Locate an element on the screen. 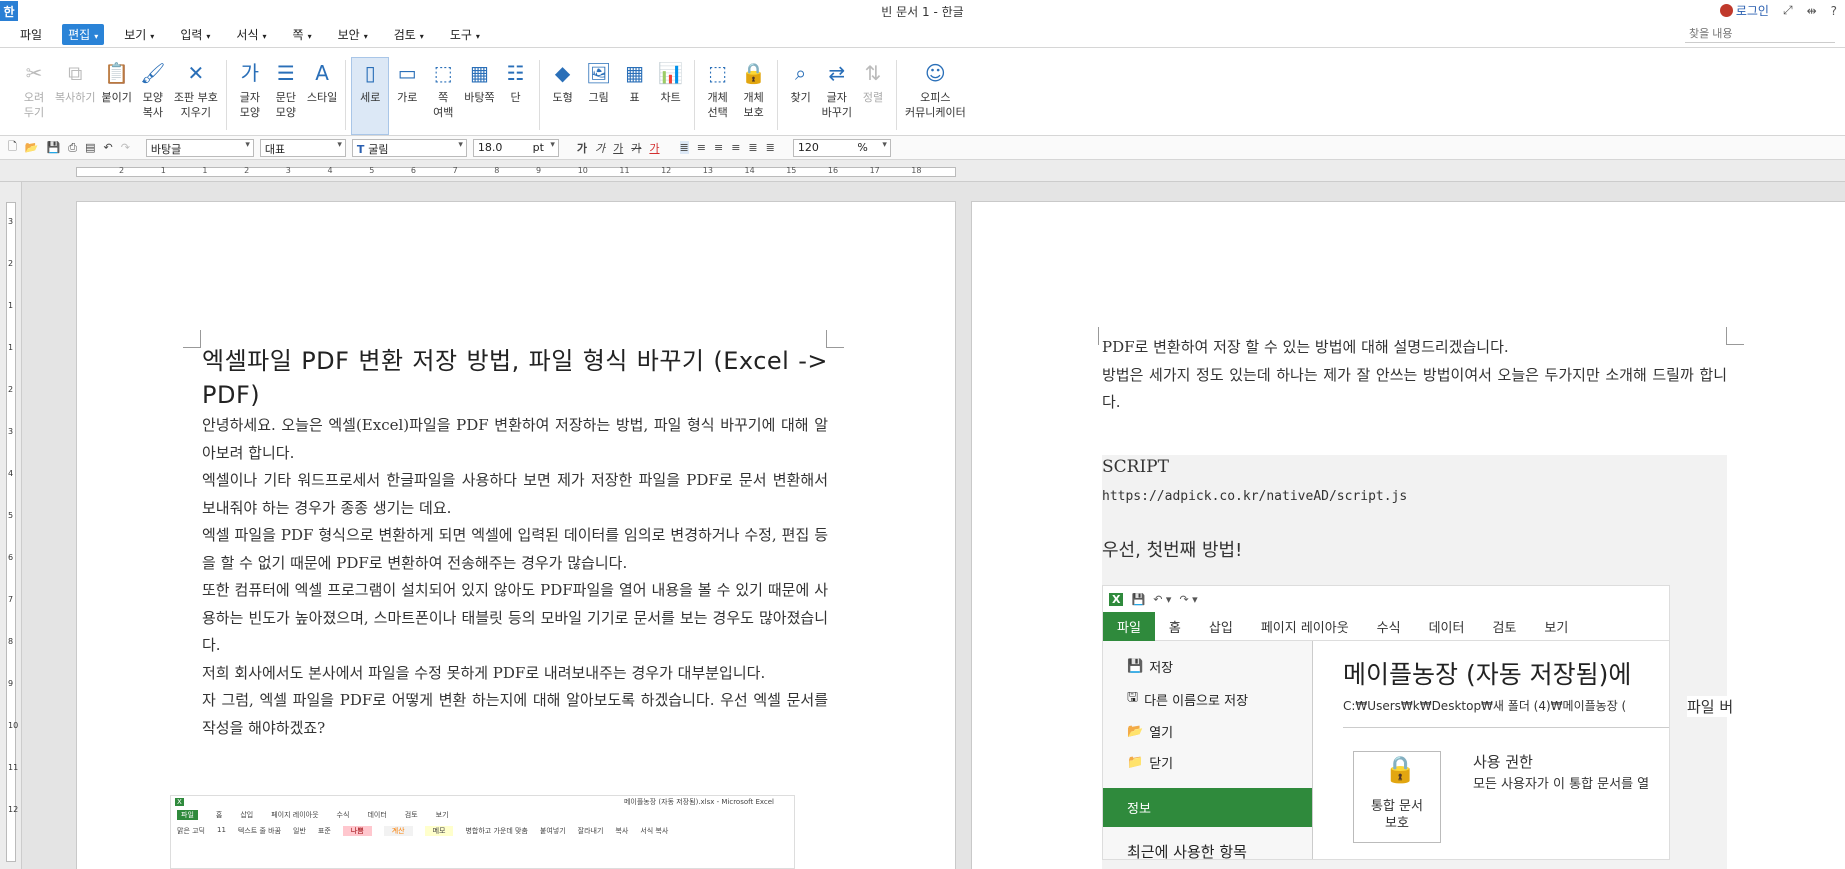 Image resolution: width=1845 pixels, height=869 pixels. permission-desc: 모든 사용자가 이 통합 문서를 열 is located at coordinates (1561, 784).